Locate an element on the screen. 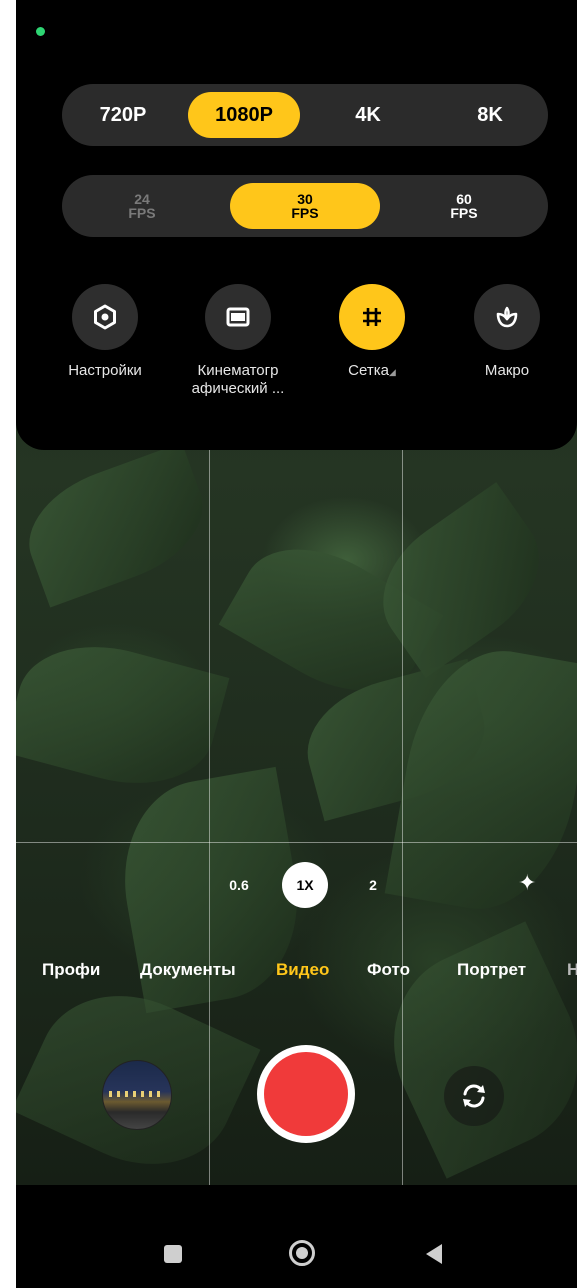 Image resolution: width=577 pixels, height=1288 pixels. home-icon-dot is located at coordinates (302, 1253).